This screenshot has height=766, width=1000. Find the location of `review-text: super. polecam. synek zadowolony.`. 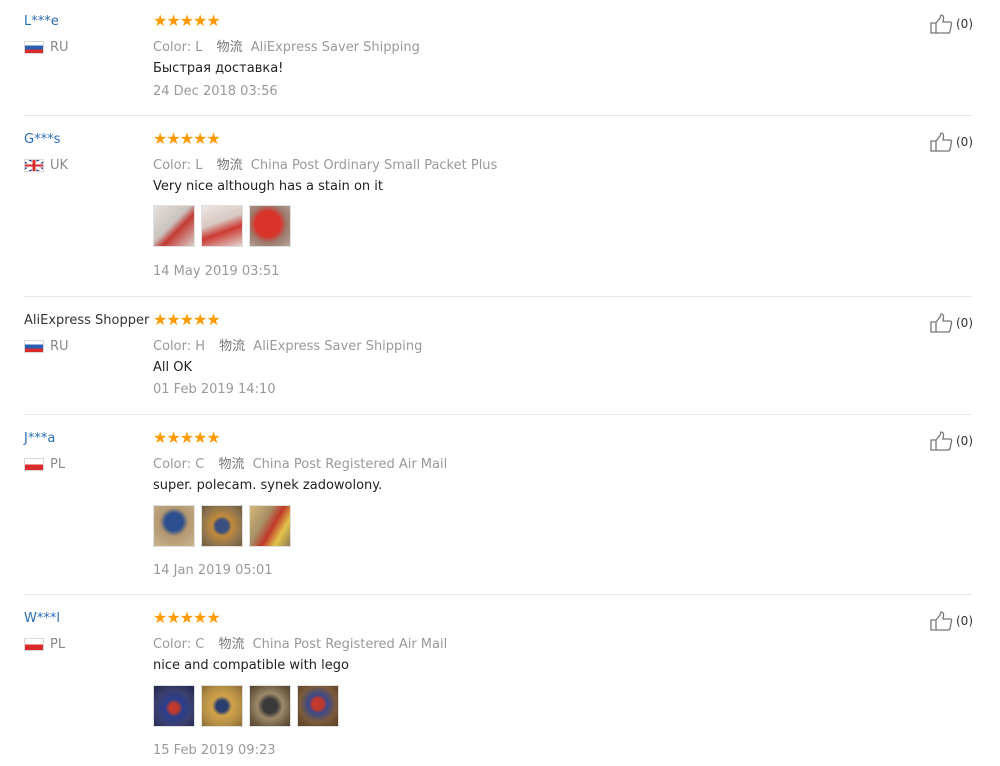

review-text: super. polecam. synek zadowolony. is located at coordinates (268, 485).